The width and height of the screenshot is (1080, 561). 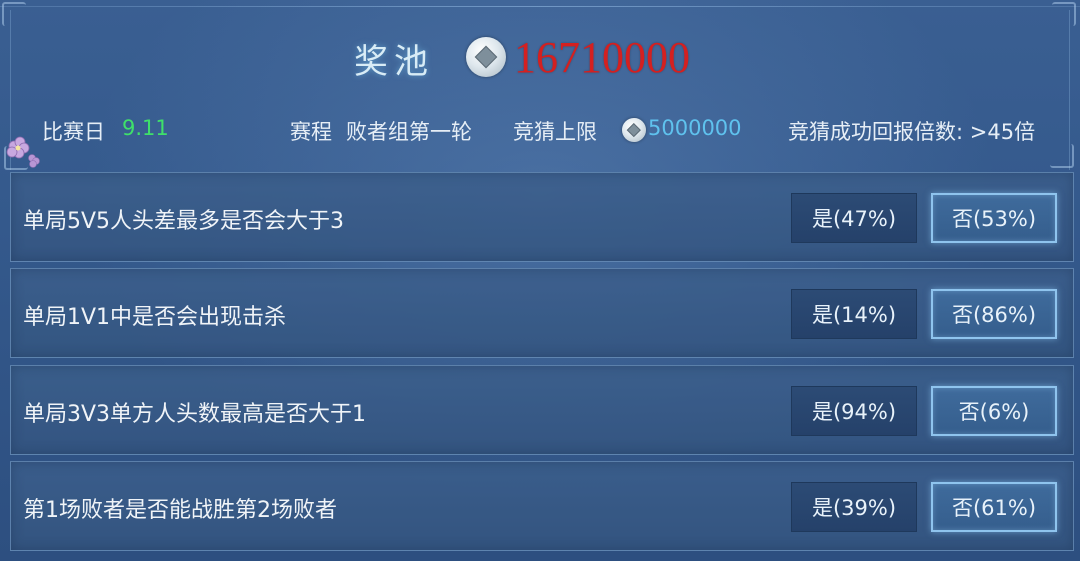 What do you see at coordinates (854, 507) in the screenshot?
I see `vote-yes-button: 是(39%)` at bounding box center [854, 507].